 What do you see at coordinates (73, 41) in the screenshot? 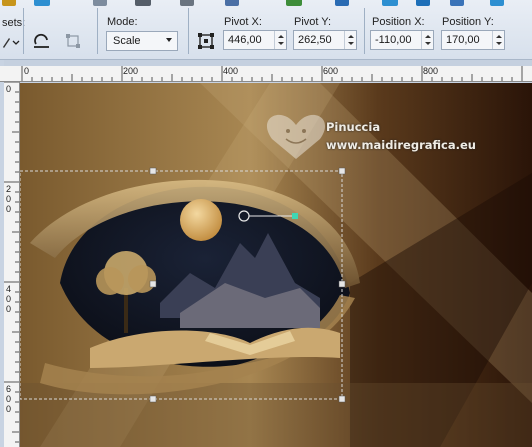
I see `pick-tool-icon` at bounding box center [73, 41].